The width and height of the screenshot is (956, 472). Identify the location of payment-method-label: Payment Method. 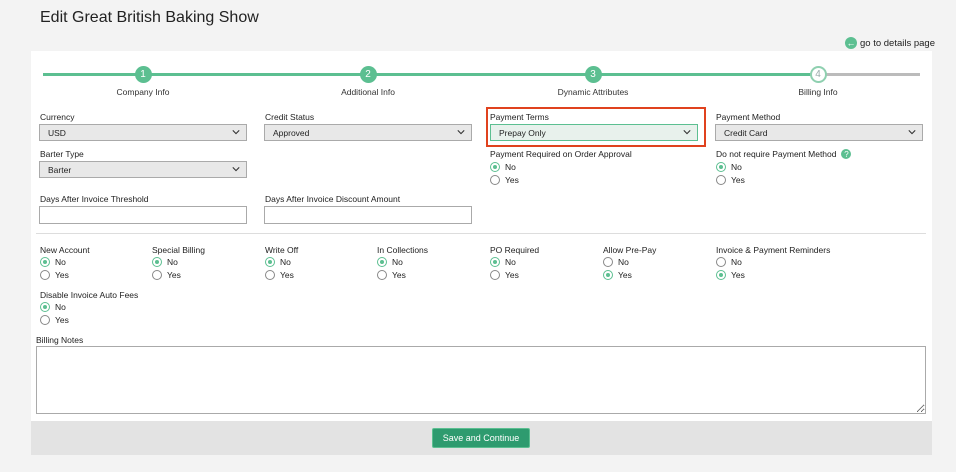
(748, 117).